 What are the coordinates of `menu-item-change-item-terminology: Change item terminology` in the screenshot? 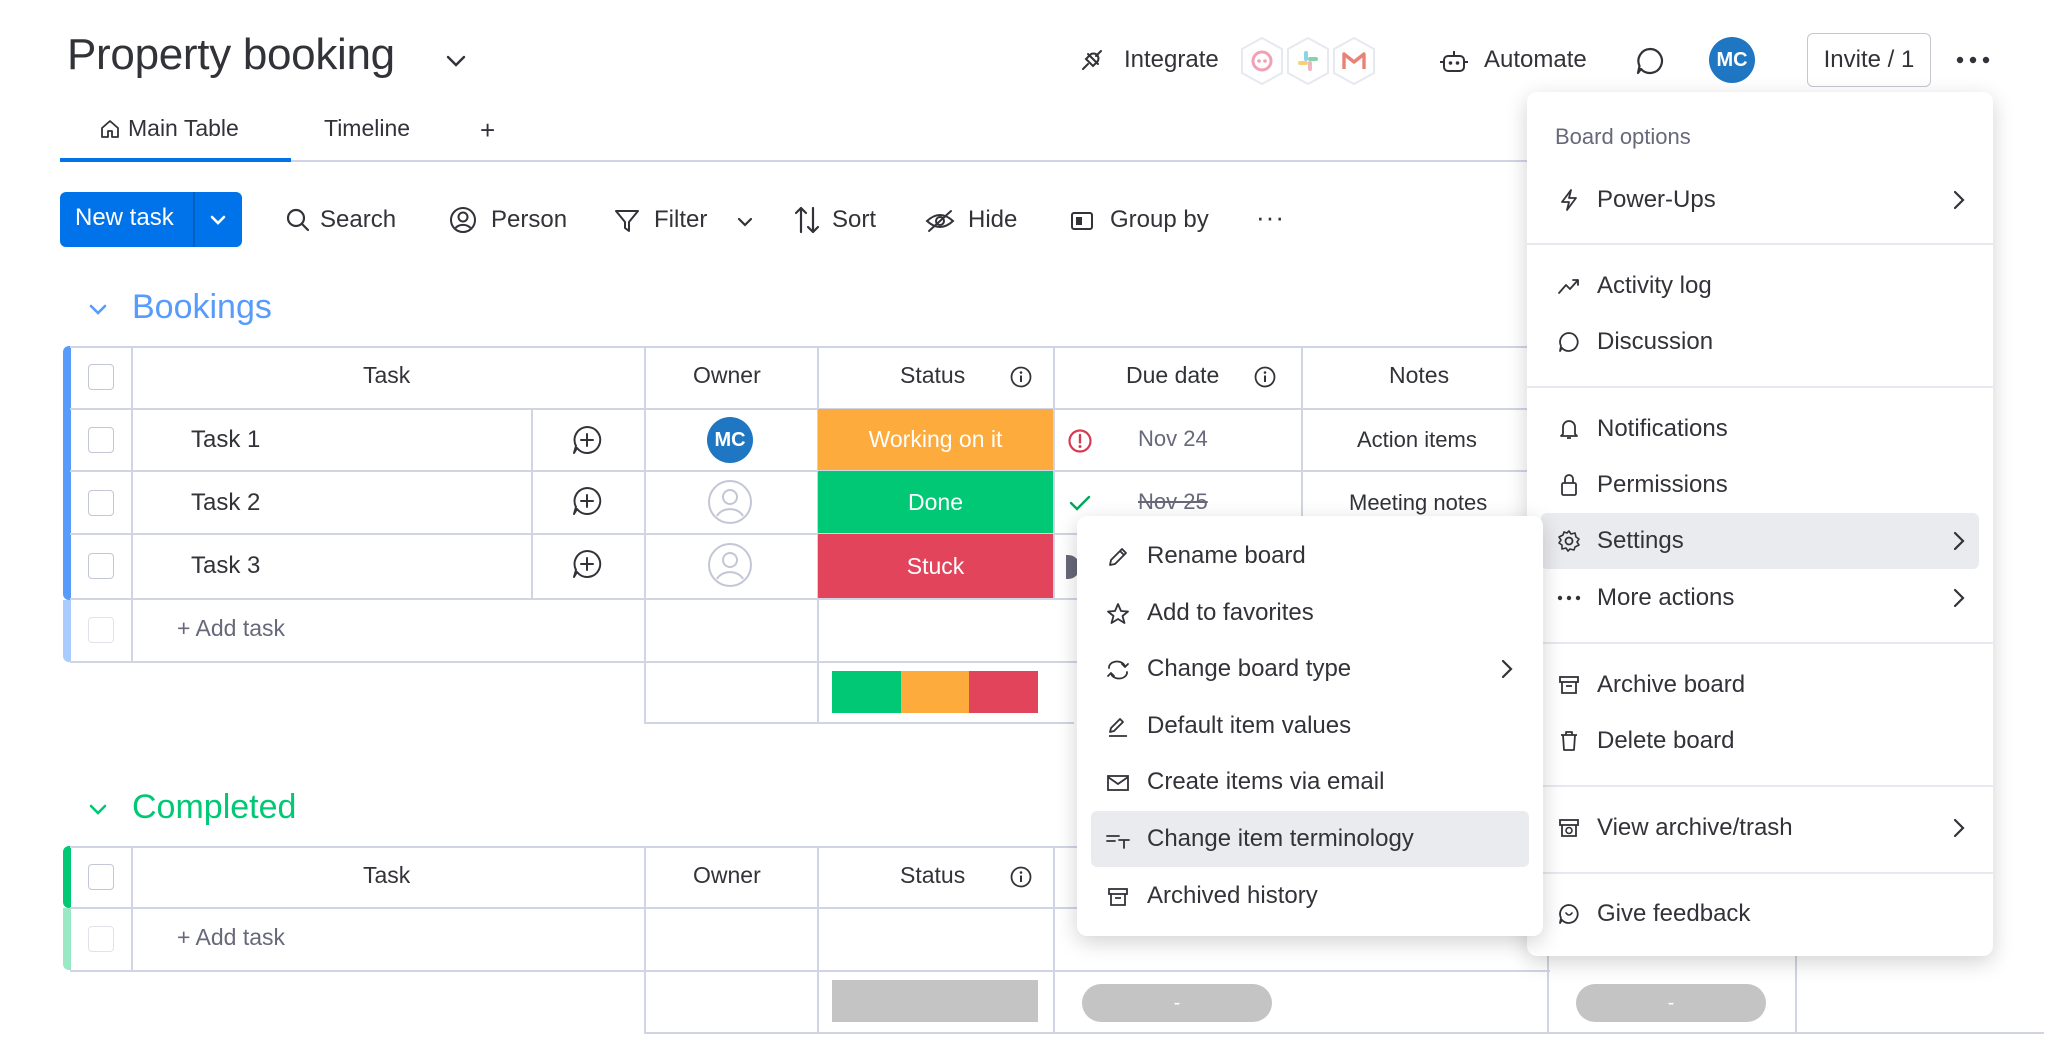 It's located at (1310, 839).